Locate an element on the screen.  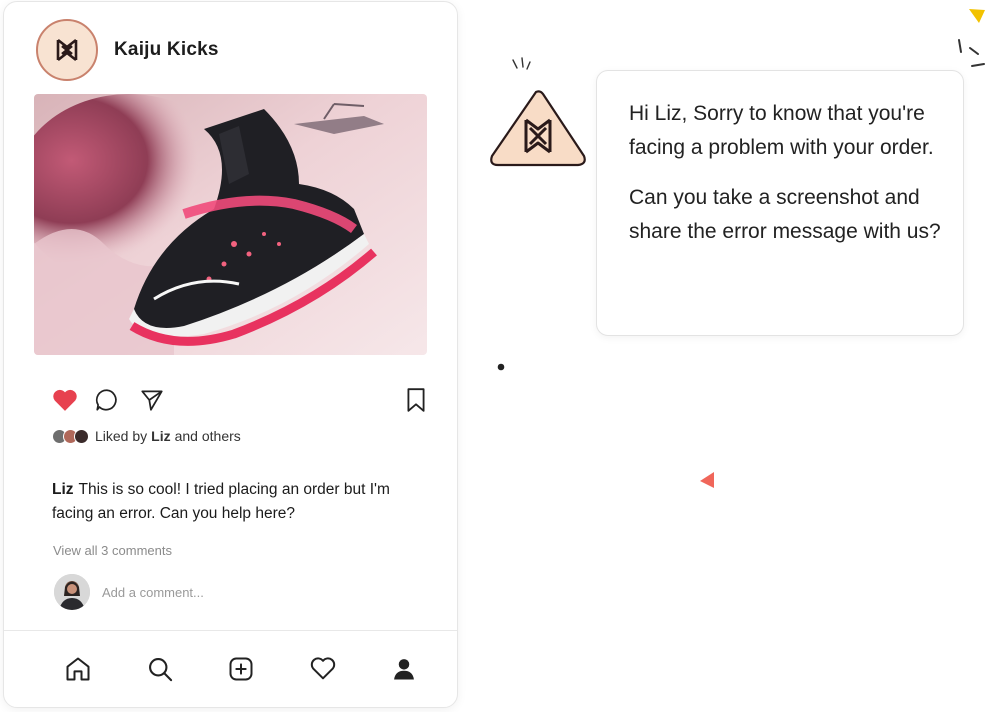
bottom-nav is located at coordinates (230, 668).